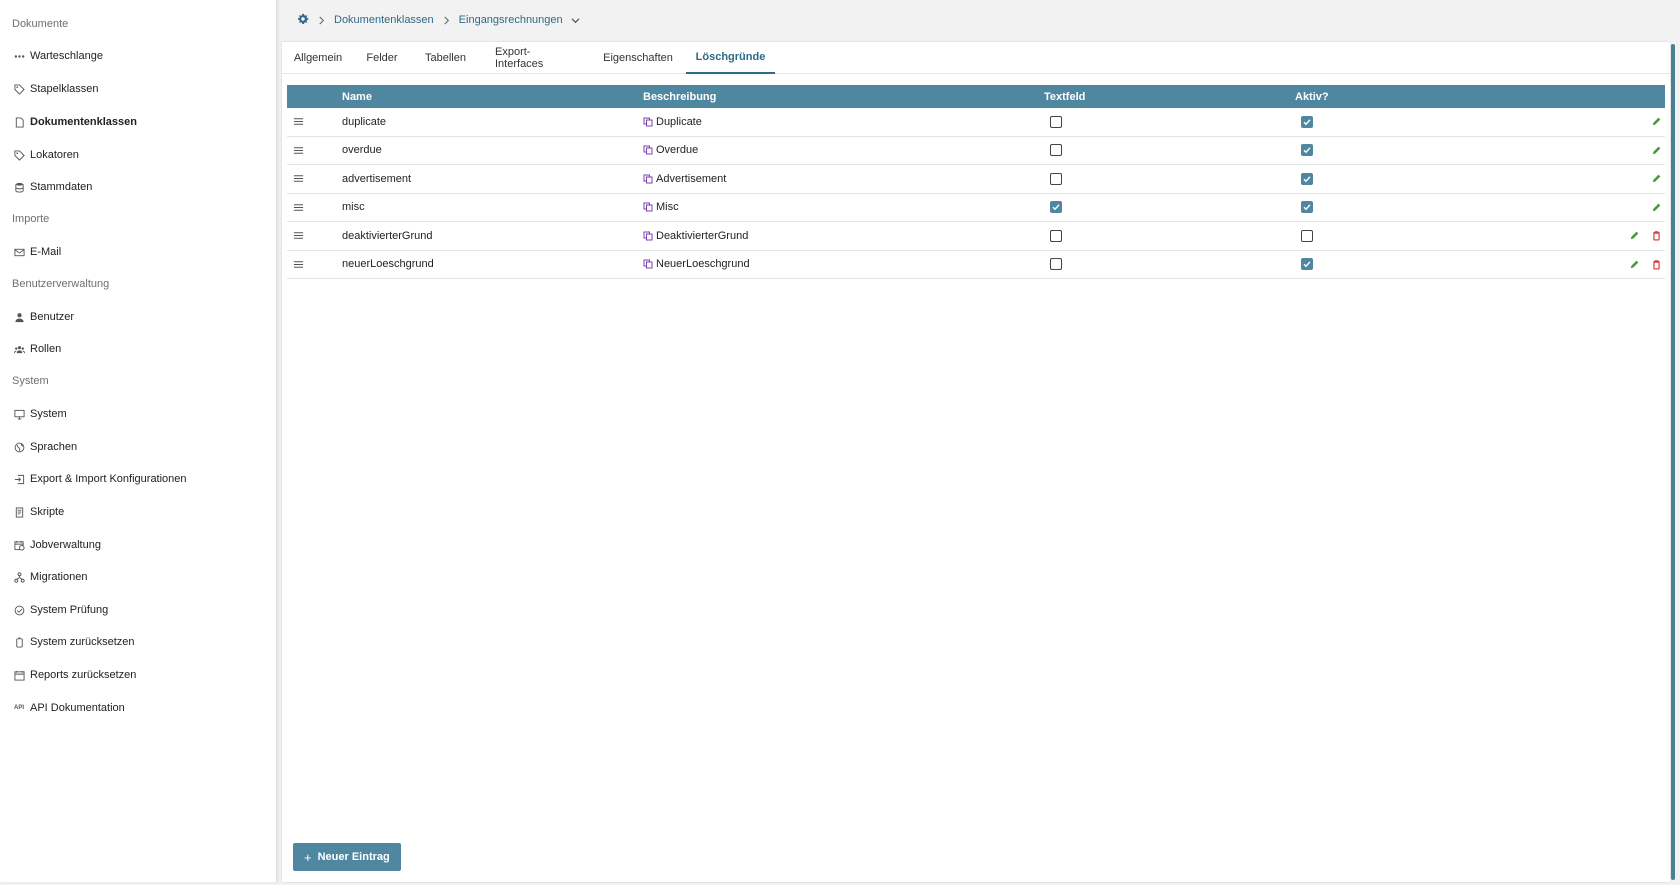 The image size is (1680, 885). I want to click on sidebar-item-sprachen: Sprachen, so click(138, 447).